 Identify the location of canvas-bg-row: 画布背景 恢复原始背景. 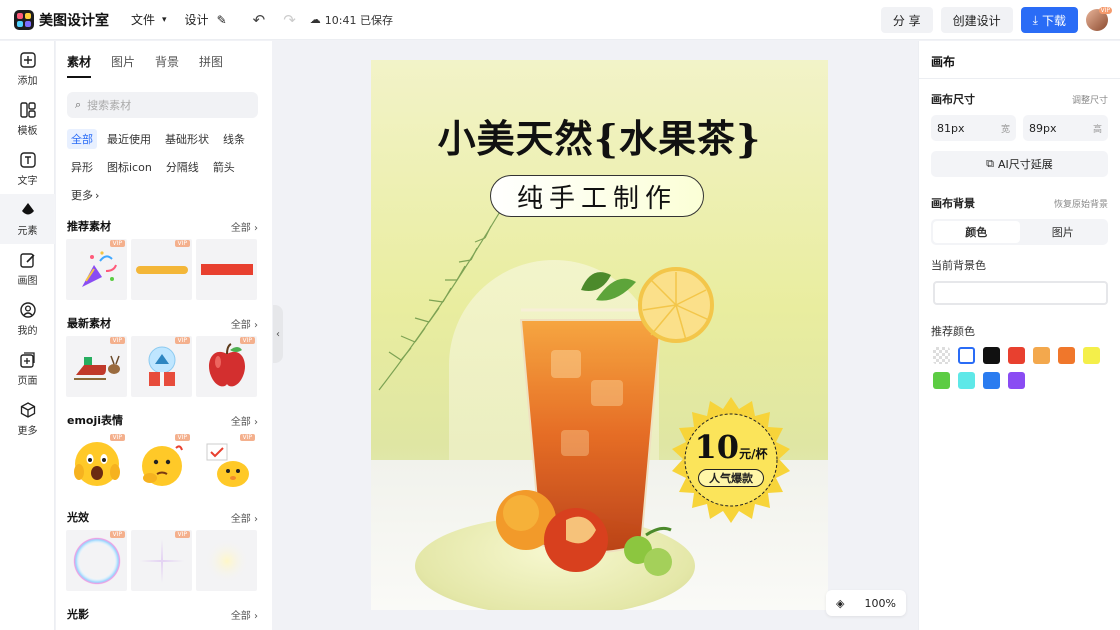
(1019, 203).